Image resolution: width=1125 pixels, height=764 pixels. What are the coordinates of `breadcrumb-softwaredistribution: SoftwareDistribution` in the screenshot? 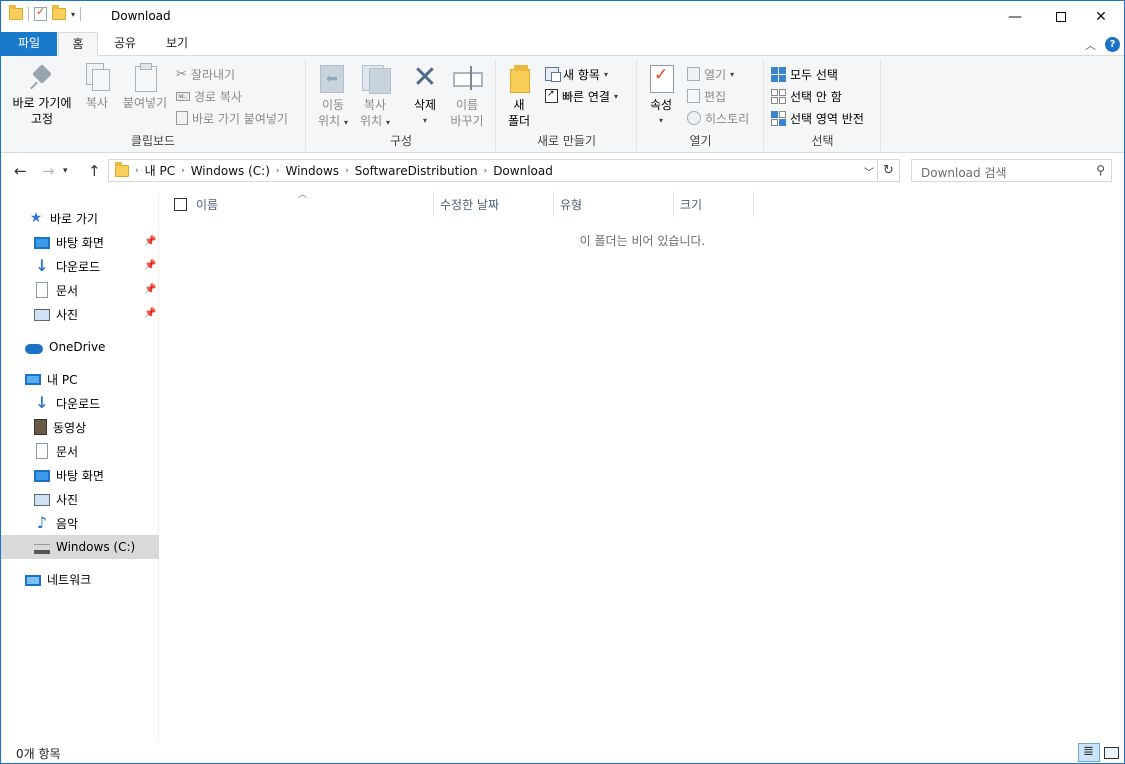 It's located at (416, 171).